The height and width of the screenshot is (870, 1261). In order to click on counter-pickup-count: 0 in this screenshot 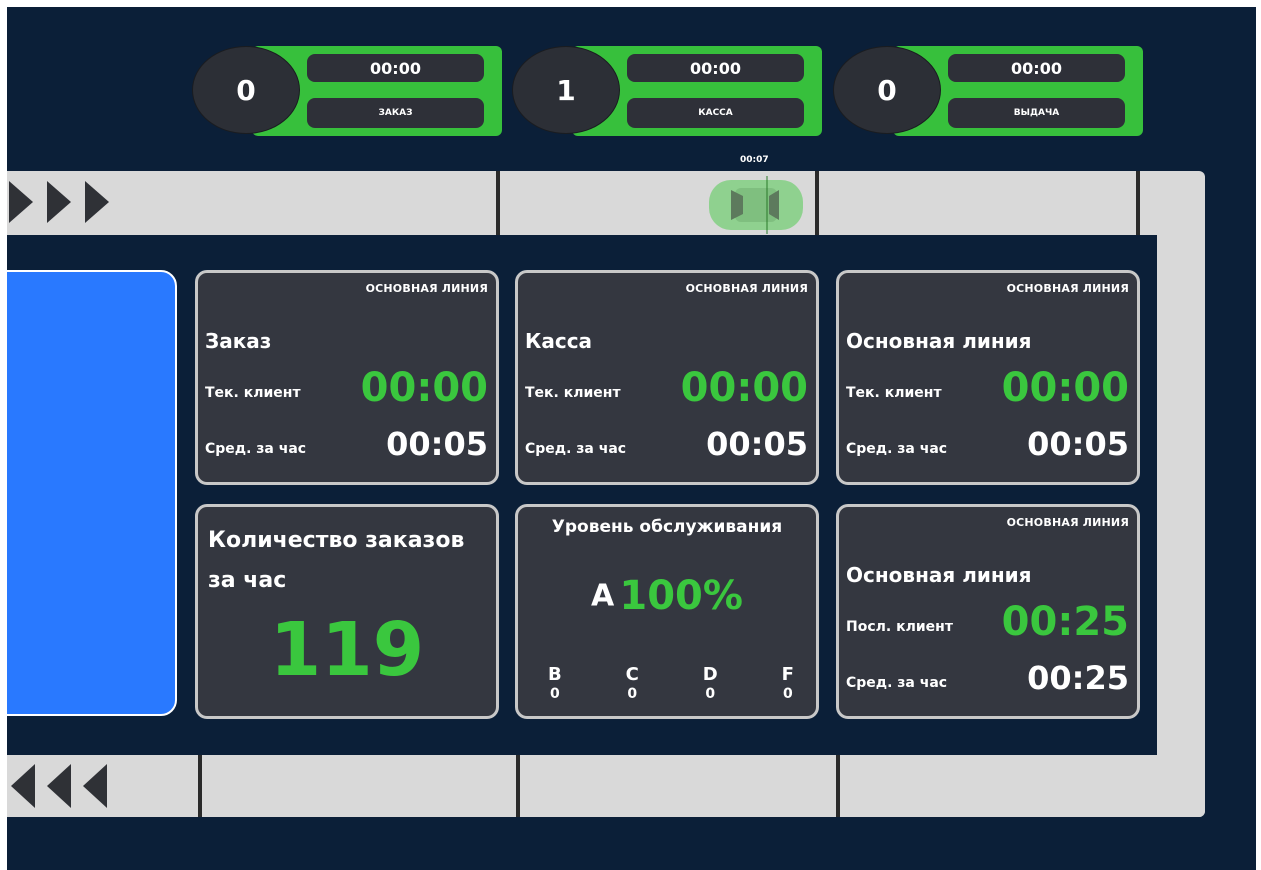, I will do `click(887, 90)`.